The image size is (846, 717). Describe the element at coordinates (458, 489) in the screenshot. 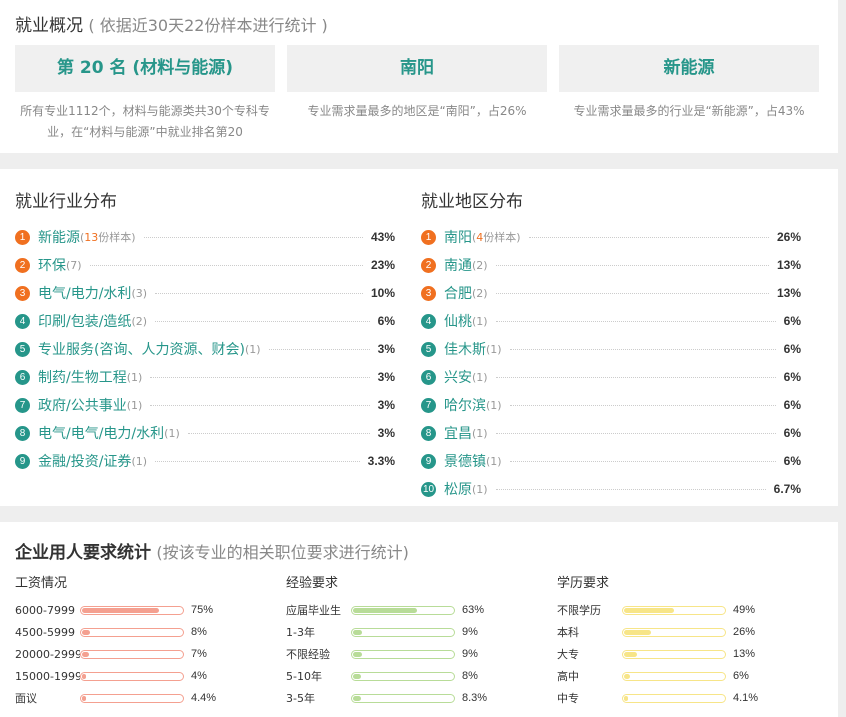

I see `region-name-link: 松原` at that location.